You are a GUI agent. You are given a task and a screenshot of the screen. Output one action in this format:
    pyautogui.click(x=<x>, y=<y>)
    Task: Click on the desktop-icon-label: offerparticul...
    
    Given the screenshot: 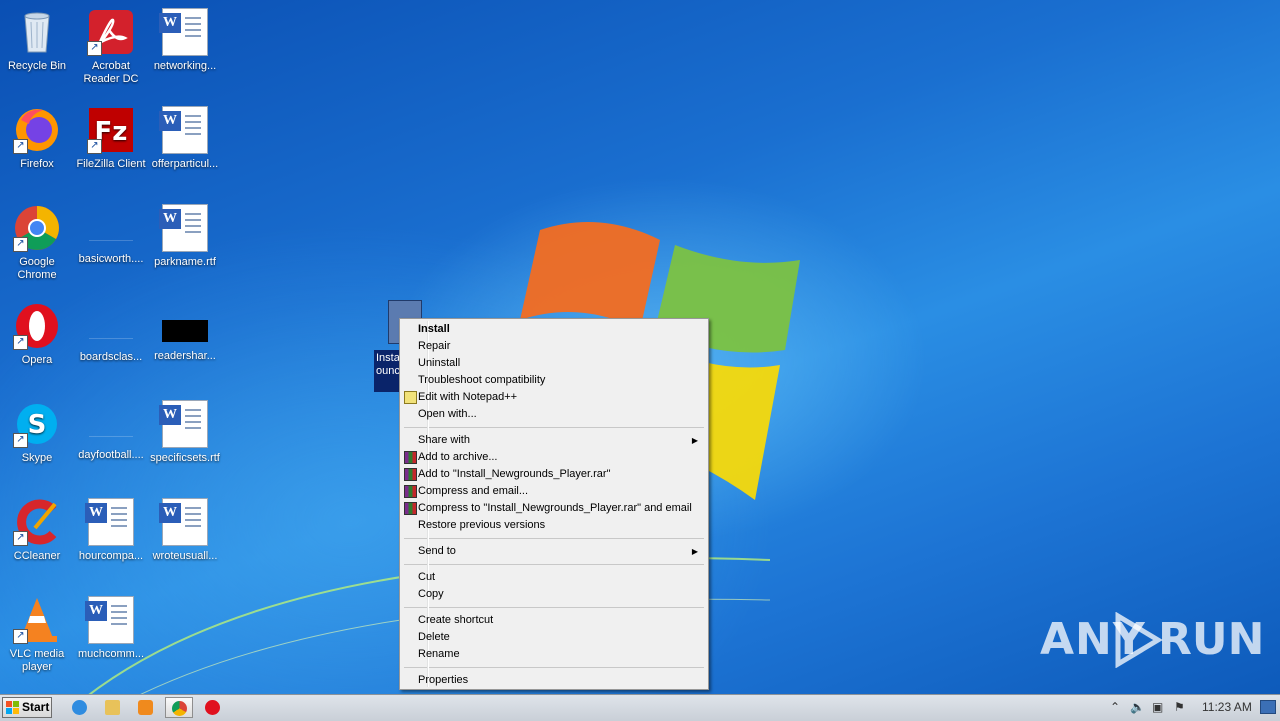 What is the action you would take?
    pyautogui.click(x=185, y=164)
    